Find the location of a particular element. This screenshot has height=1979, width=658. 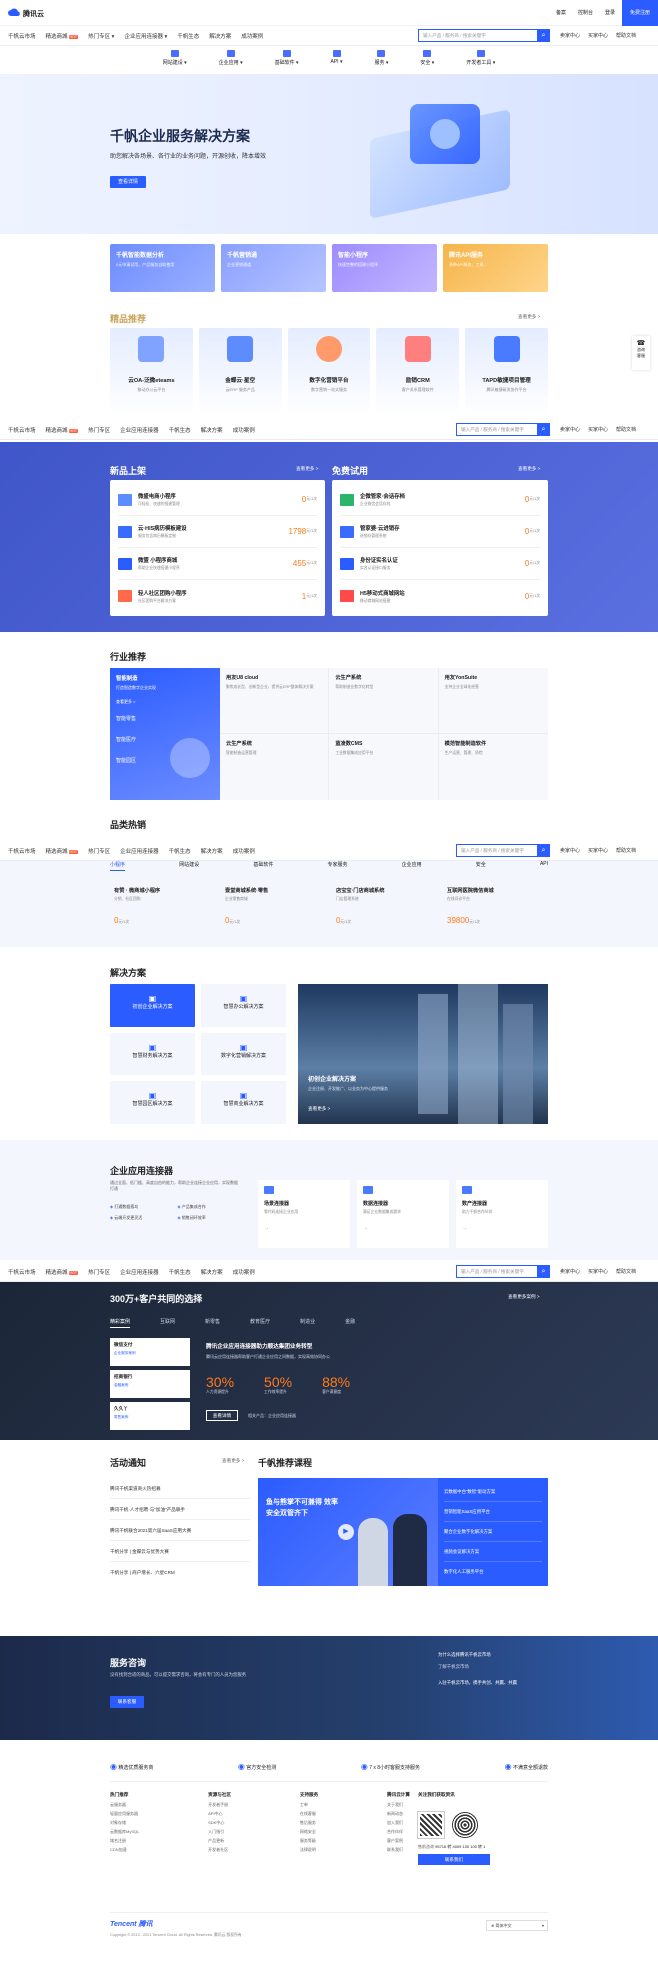

customers-more: 查看更多案例 > is located at coordinates (524, 1297).